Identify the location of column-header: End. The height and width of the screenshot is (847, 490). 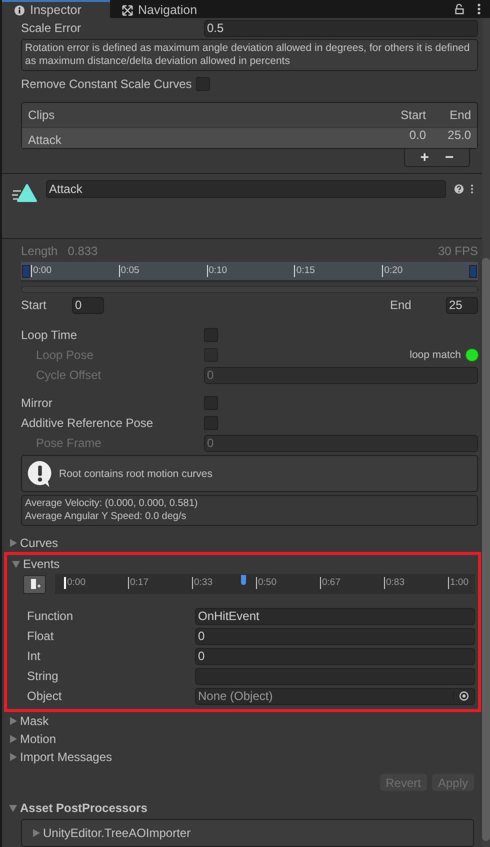
(459, 115).